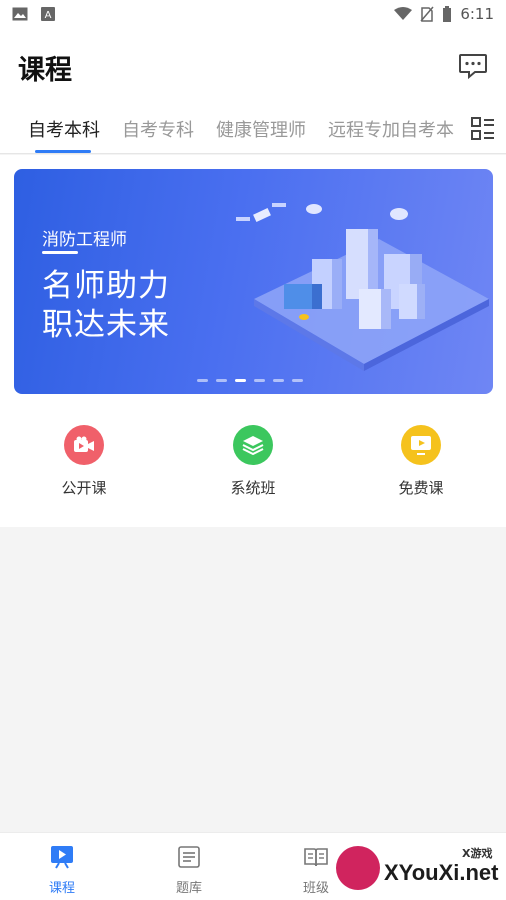 Image resolution: width=506 pixels, height=900 pixels. I want to click on nav-item-question-bank: 题库, so click(189, 870).